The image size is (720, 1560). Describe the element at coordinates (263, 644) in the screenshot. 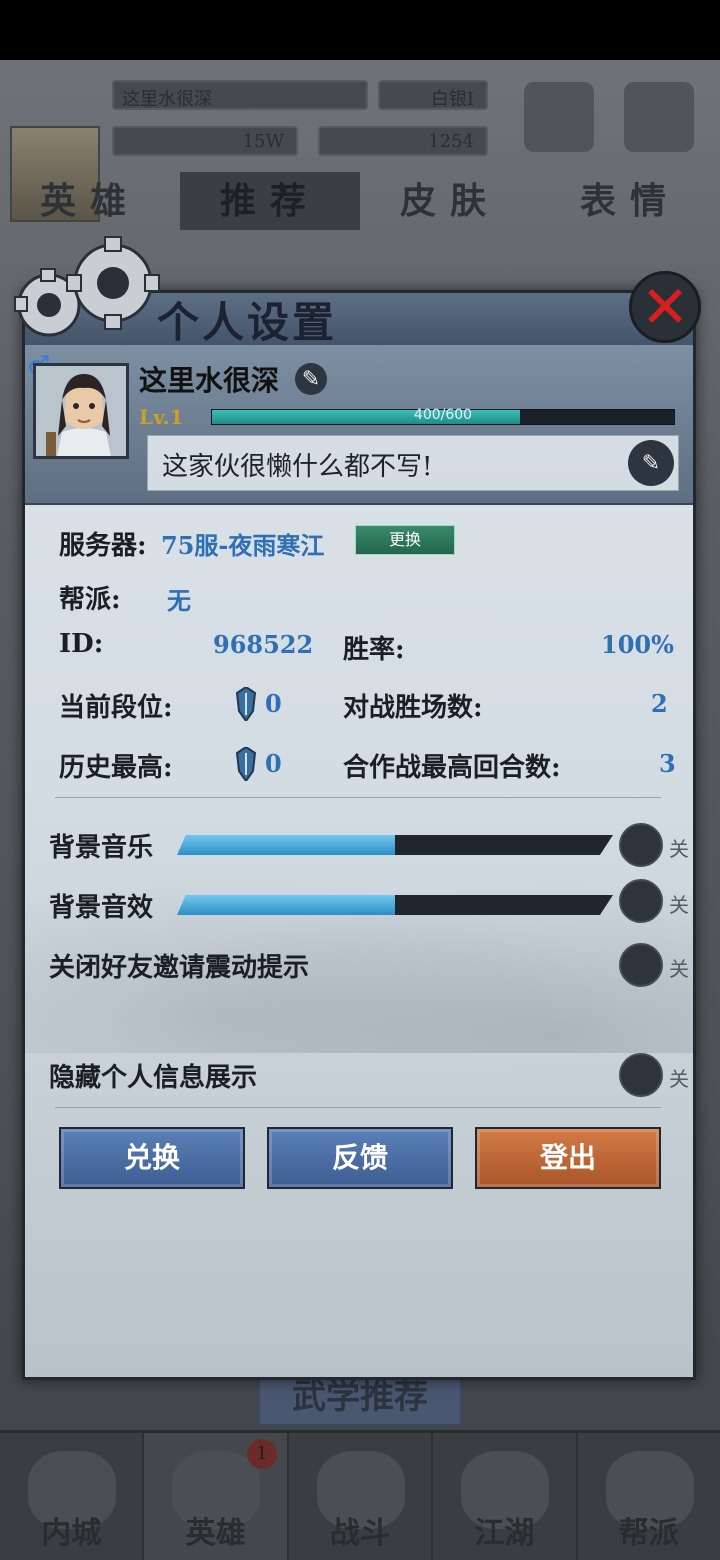

I see `id-value: 968522` at that location.